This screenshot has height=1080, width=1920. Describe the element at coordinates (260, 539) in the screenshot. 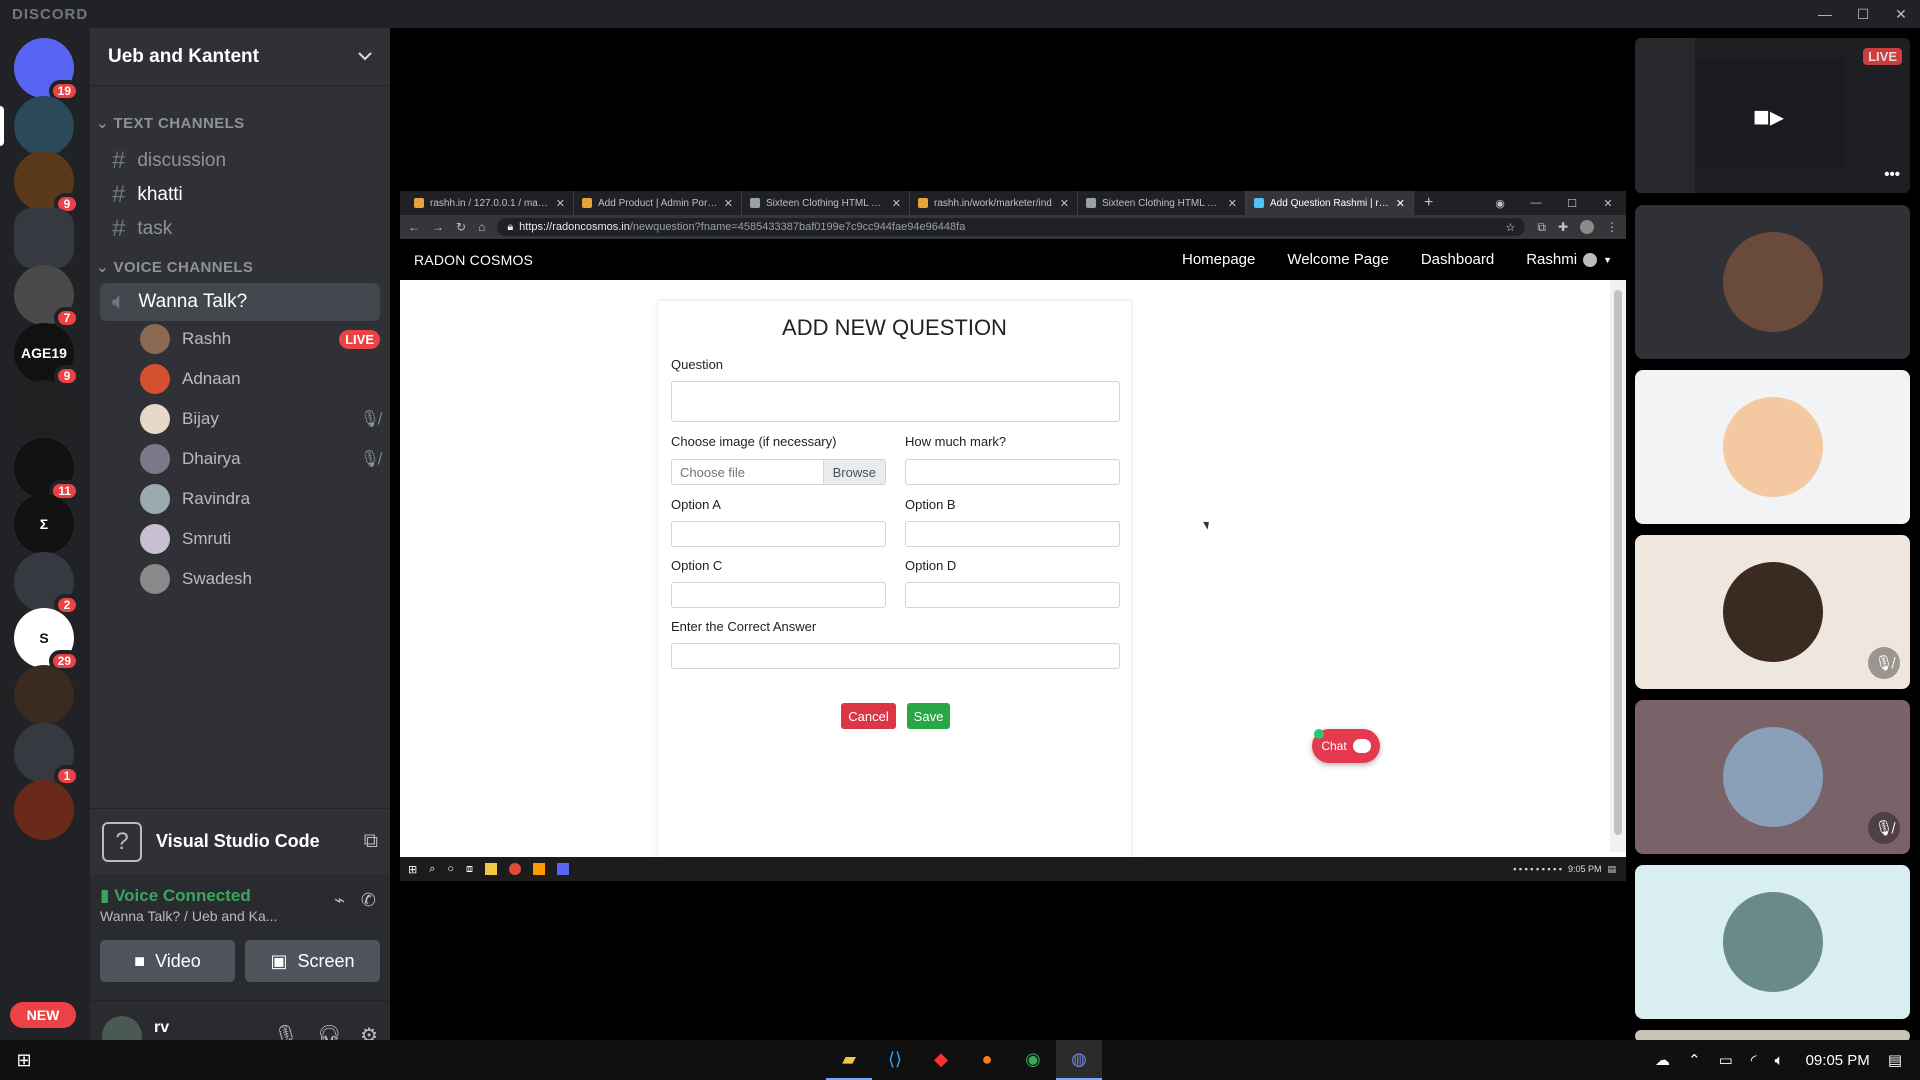

I see `voice-user-smruti: Smruti` at that location.